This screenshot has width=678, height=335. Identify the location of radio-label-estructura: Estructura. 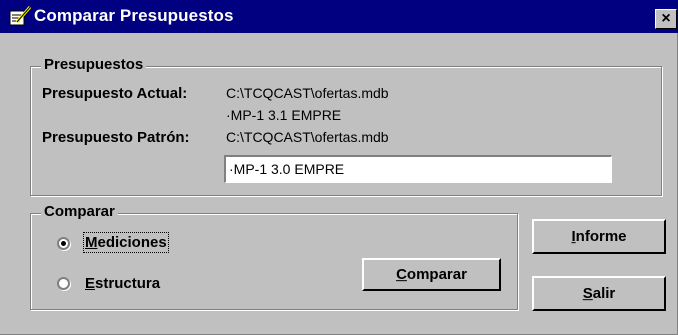
(122, 283).